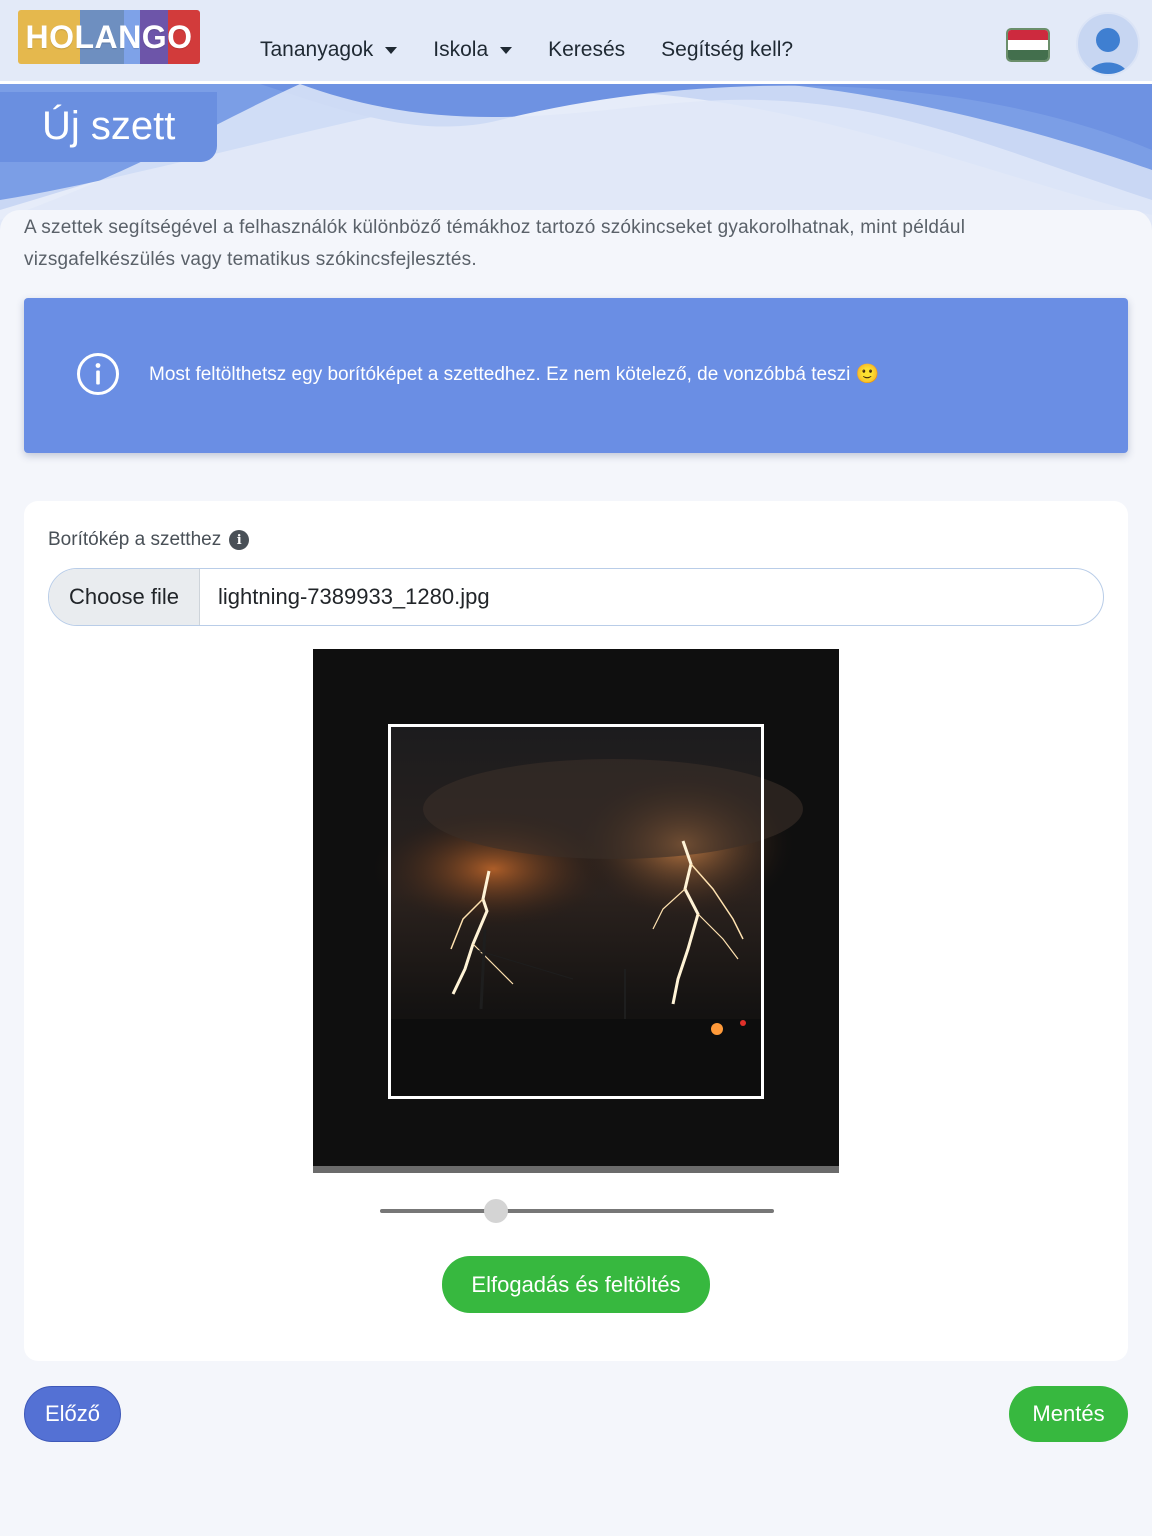  What do you see at coordinates (317, 49) in the screenshot?
I see `nav-label: Tananyagok` at bounding box center [317, 49].